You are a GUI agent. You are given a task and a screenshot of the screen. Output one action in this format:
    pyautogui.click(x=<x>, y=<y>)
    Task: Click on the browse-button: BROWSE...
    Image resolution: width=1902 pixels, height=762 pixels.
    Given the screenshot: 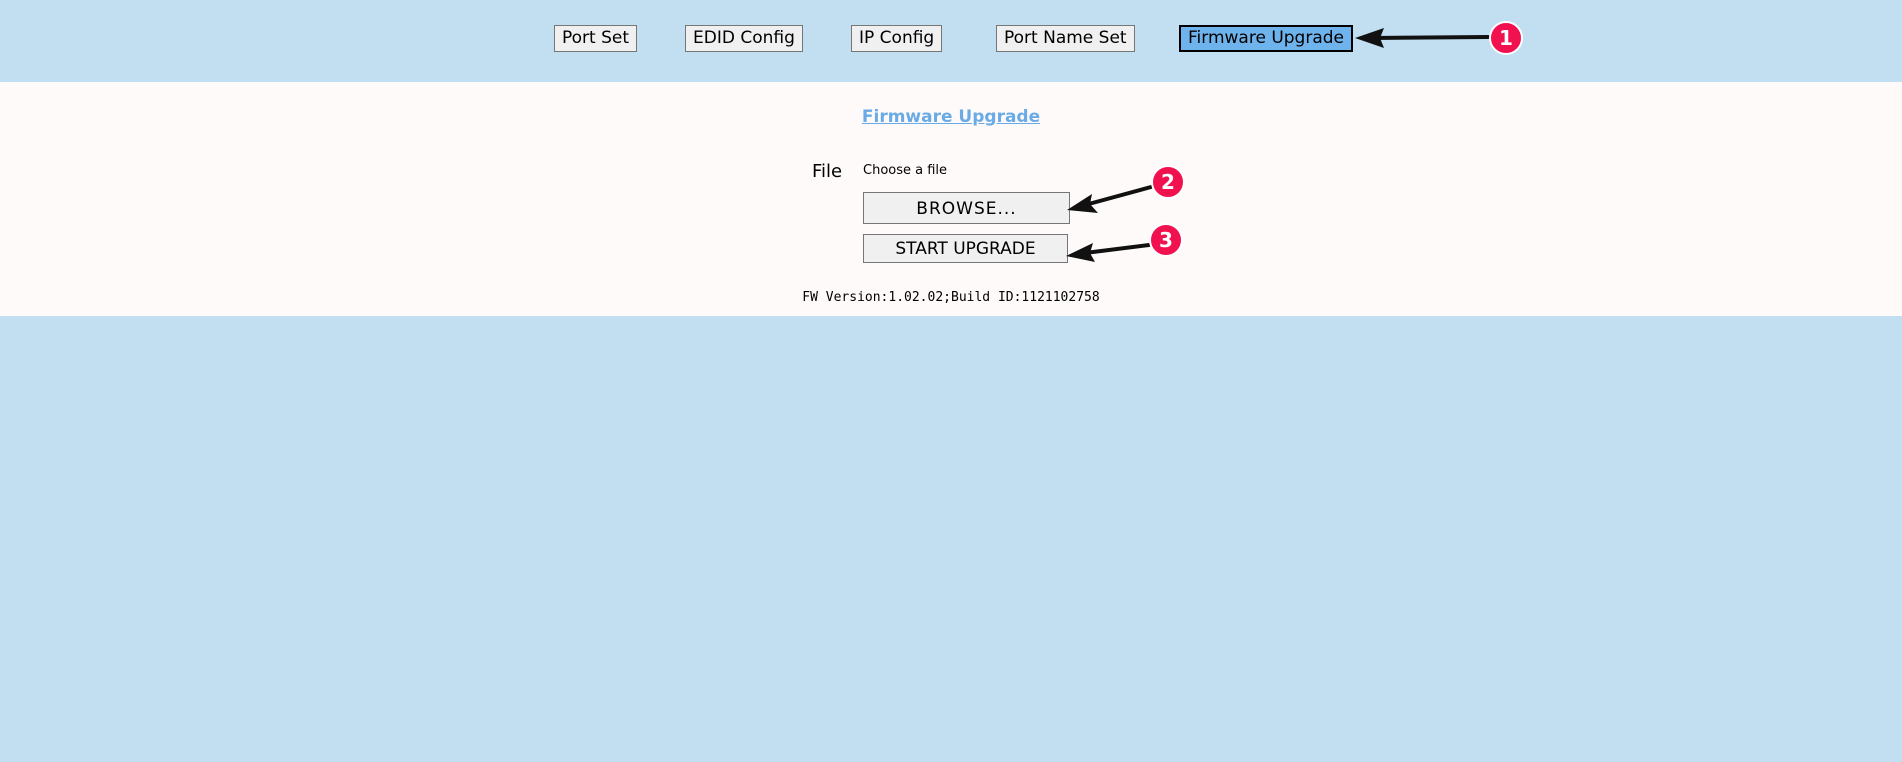 What is the action you would take?
    pyautogui.click(x=966, y=208)
    